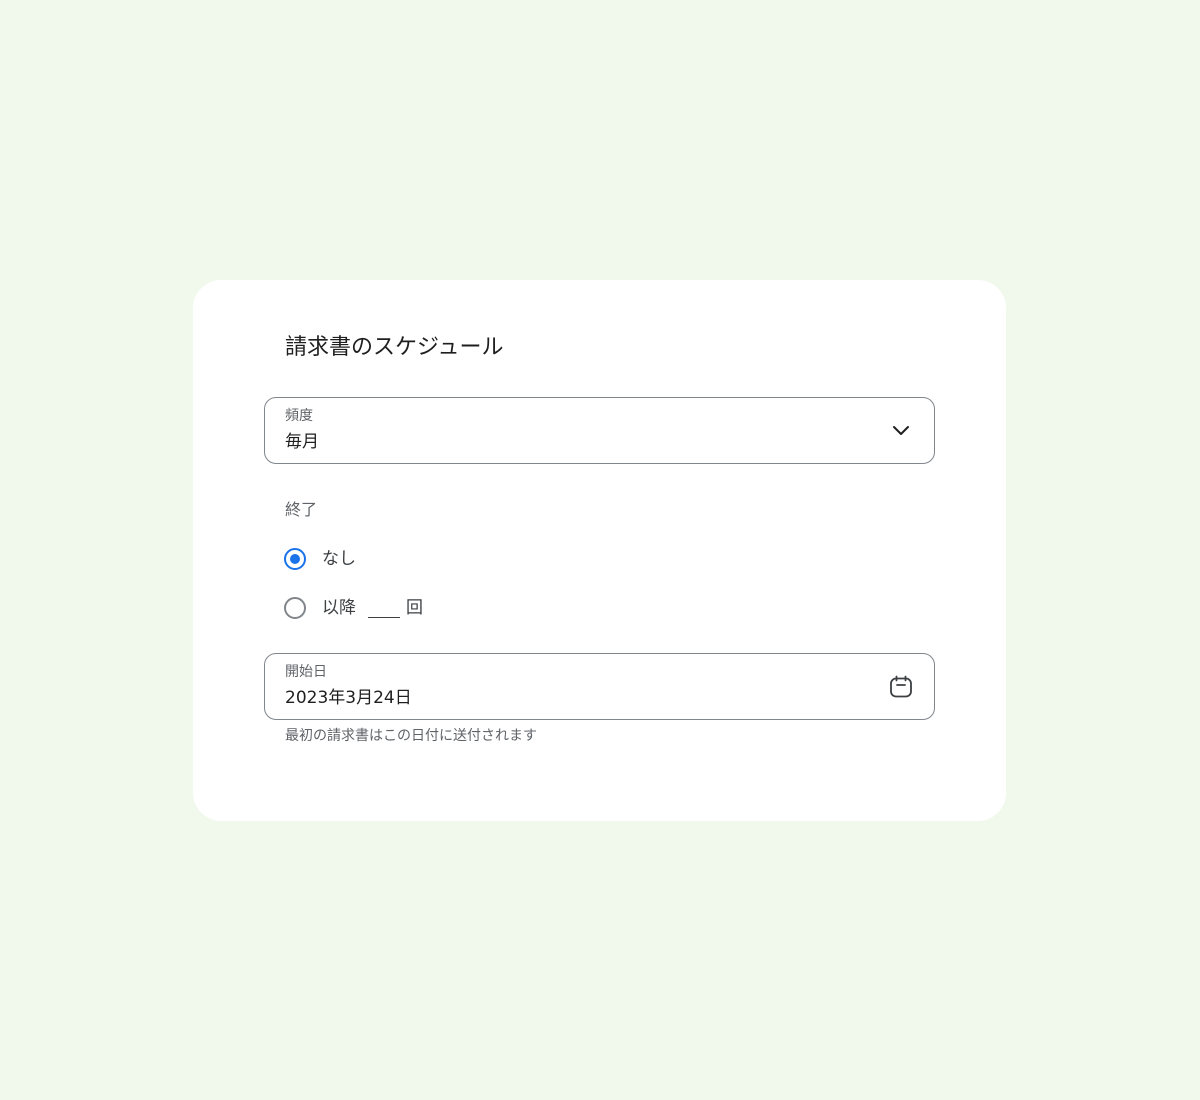  What do you see at coordinates (348, 698) in the screenshot?
I see `start-date-value: 2023年3月24日` at bounding box center [348, 698].